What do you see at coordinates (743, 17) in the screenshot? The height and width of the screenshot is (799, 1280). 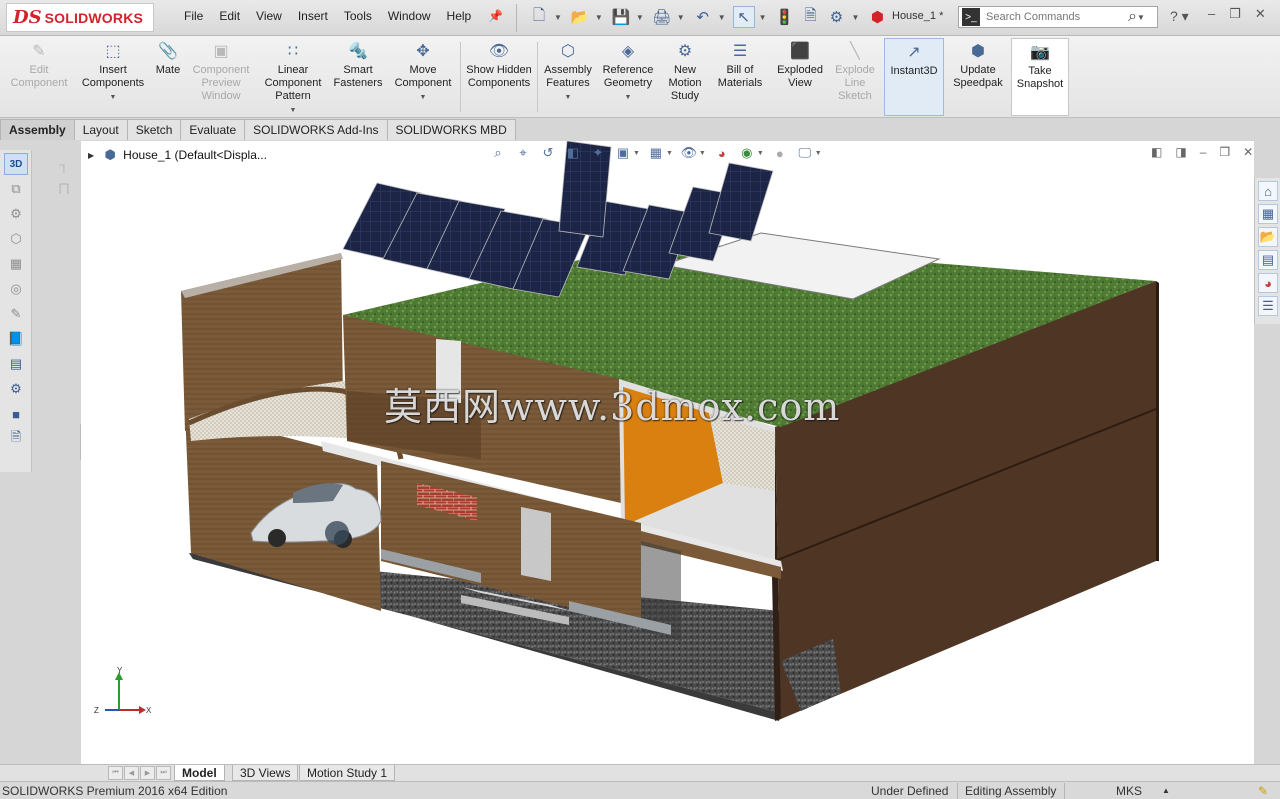 I see `select-pointer-icon: ↖` at bounding box center [743, 17].